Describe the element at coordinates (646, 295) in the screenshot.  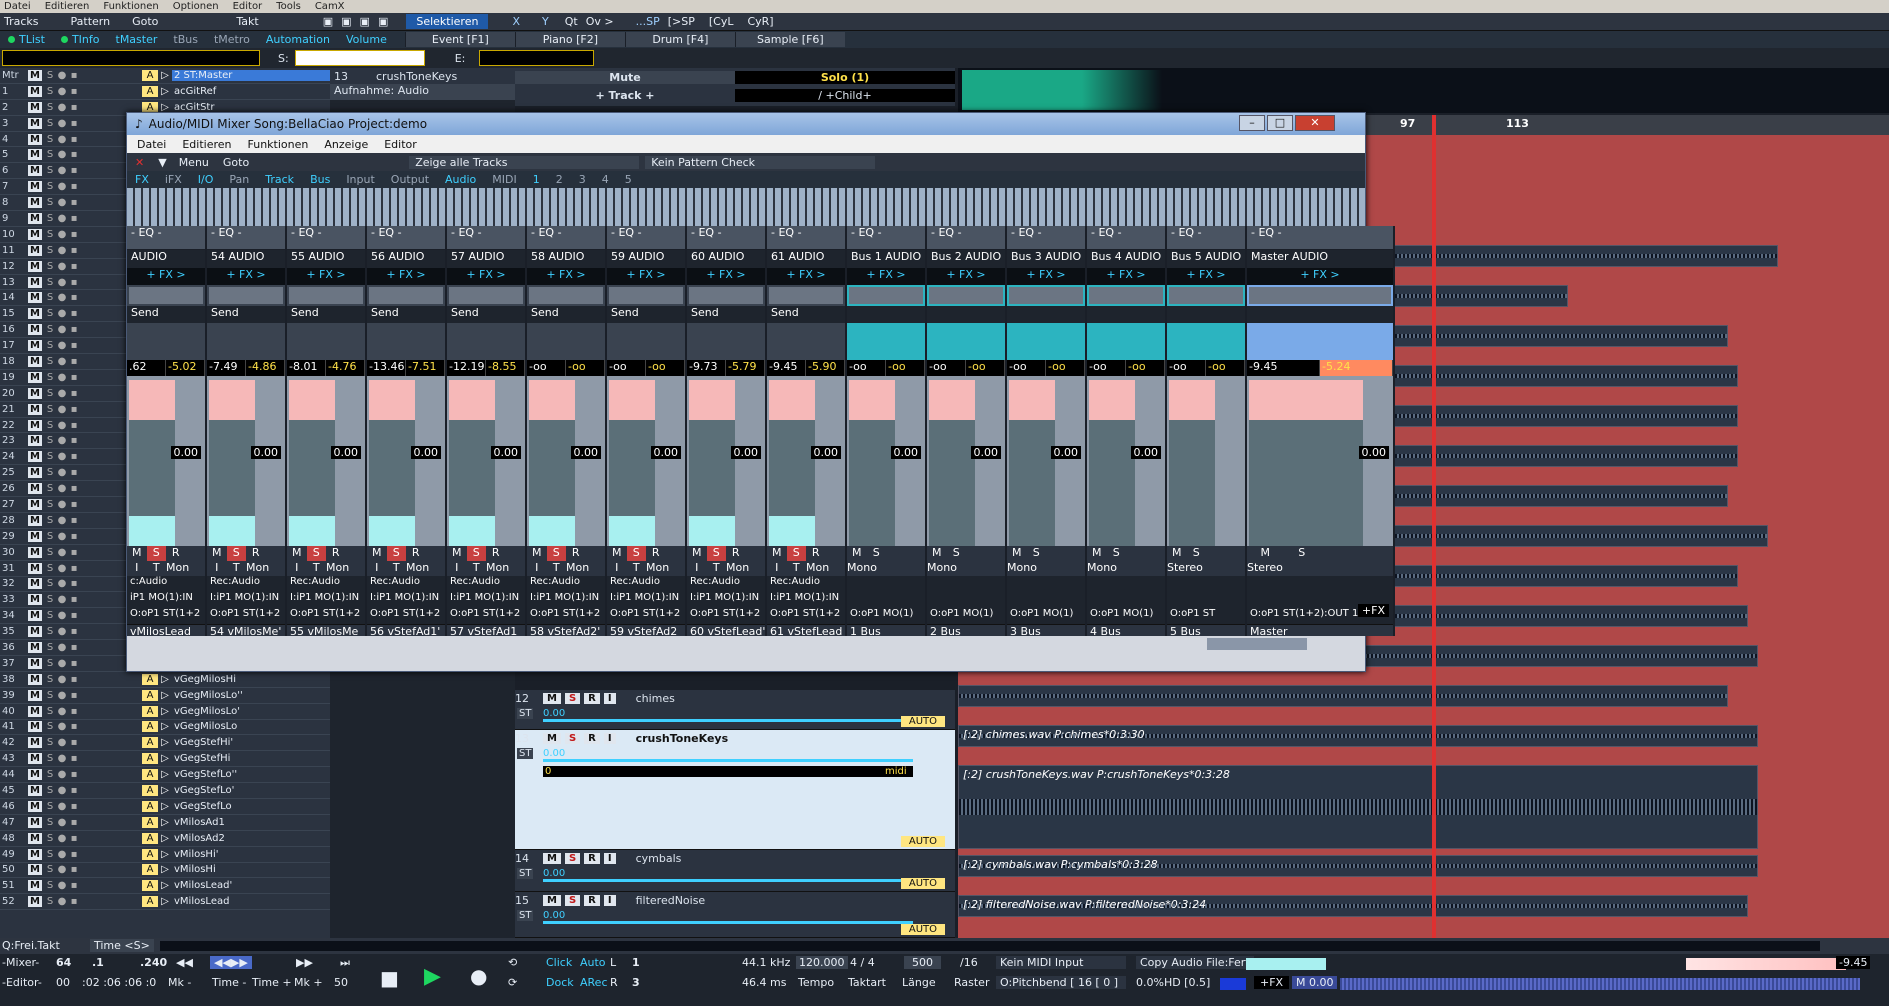
I see `channel-plug-icon` at that location.